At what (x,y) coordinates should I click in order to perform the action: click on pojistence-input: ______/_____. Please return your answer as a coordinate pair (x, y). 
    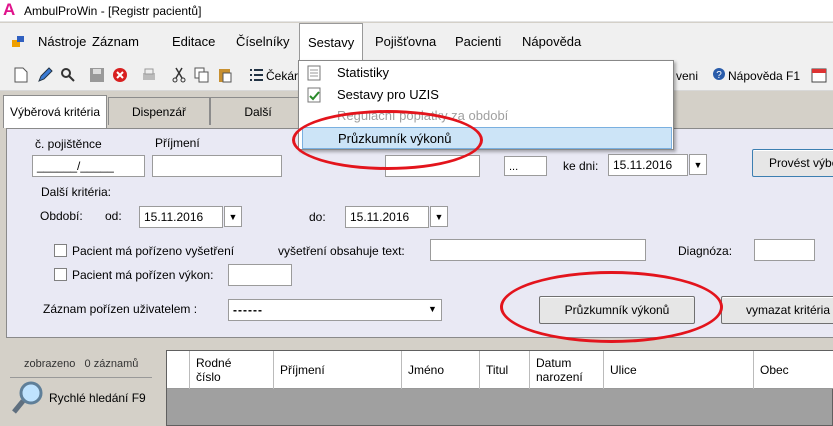
    Looking at the image, I should click on (88, 166).